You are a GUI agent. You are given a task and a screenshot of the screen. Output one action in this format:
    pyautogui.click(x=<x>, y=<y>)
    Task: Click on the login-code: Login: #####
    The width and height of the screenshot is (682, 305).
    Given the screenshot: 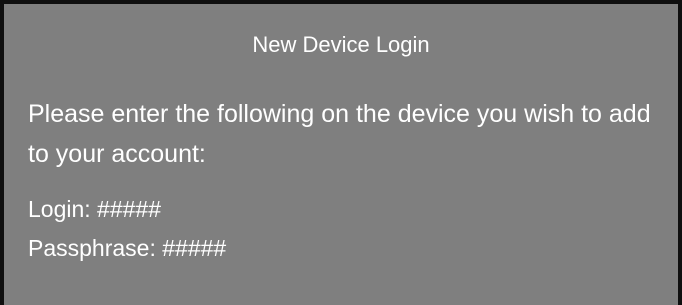 What is the action you would take?
    pyautogui.click(x=95, y=209)
    